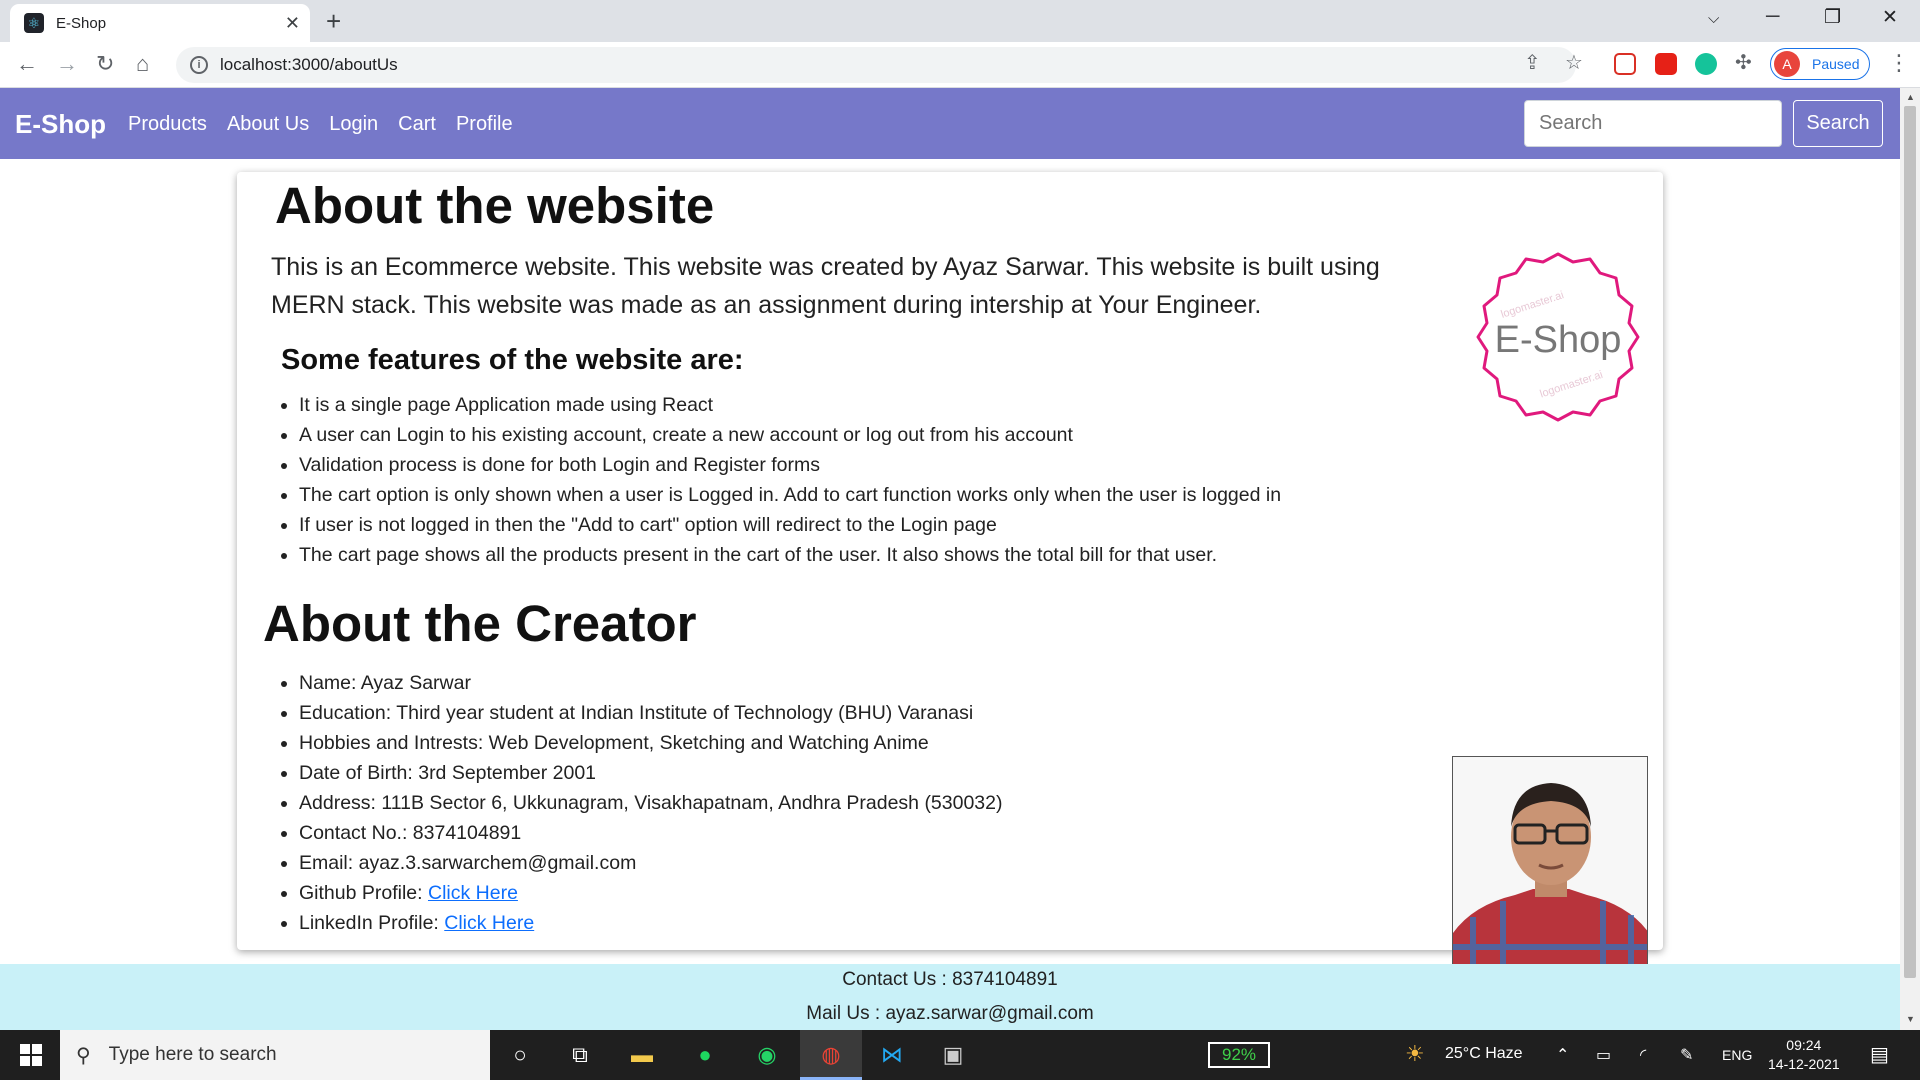 The image size is (1920, 1080). What do you see at coordinates (27, 64) in the screenshot?
I see `back-icon: ←` at bounding box center [27, 64].